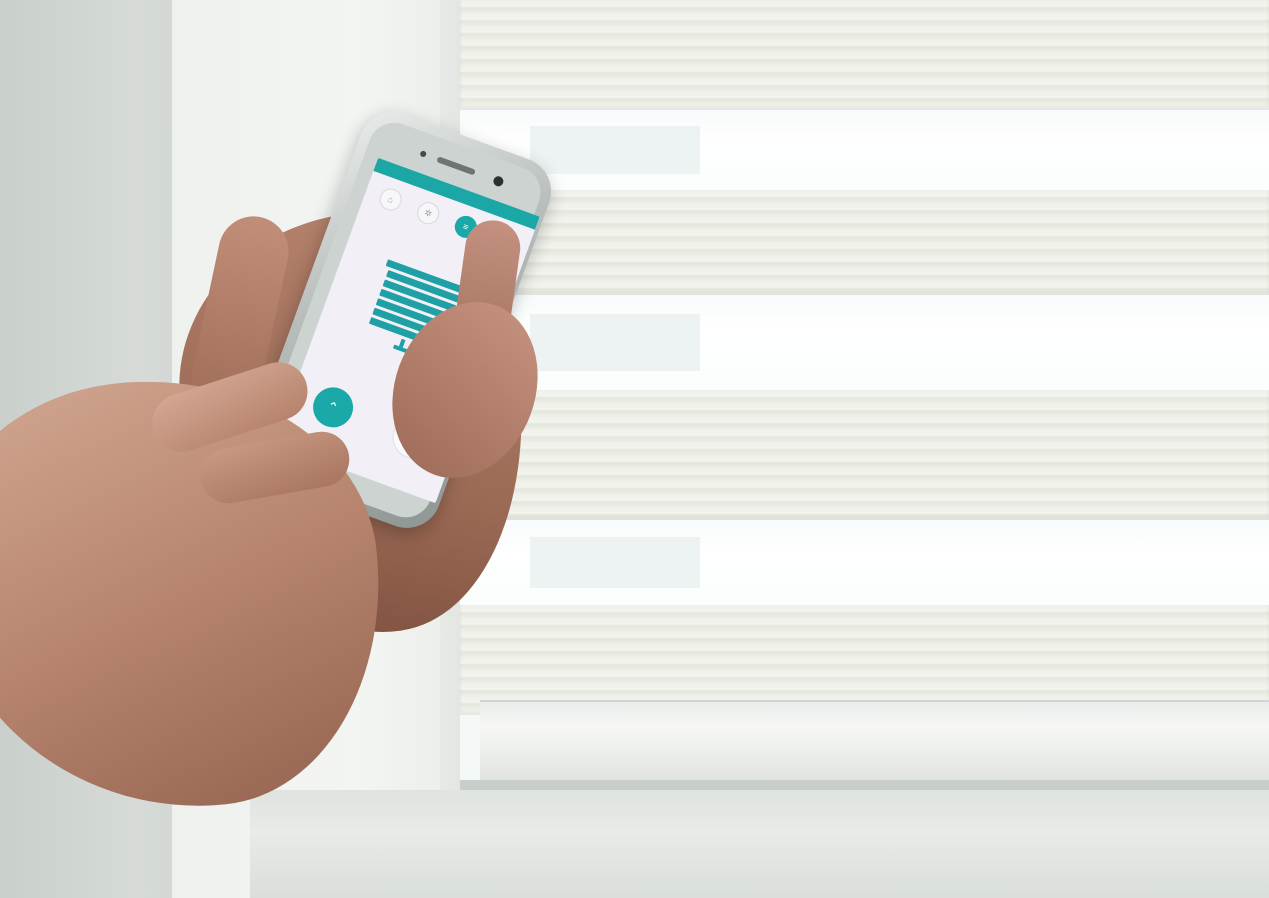  Describe the element at coordinates (381, 166) in the screenshot. I see `status-left` at that location.